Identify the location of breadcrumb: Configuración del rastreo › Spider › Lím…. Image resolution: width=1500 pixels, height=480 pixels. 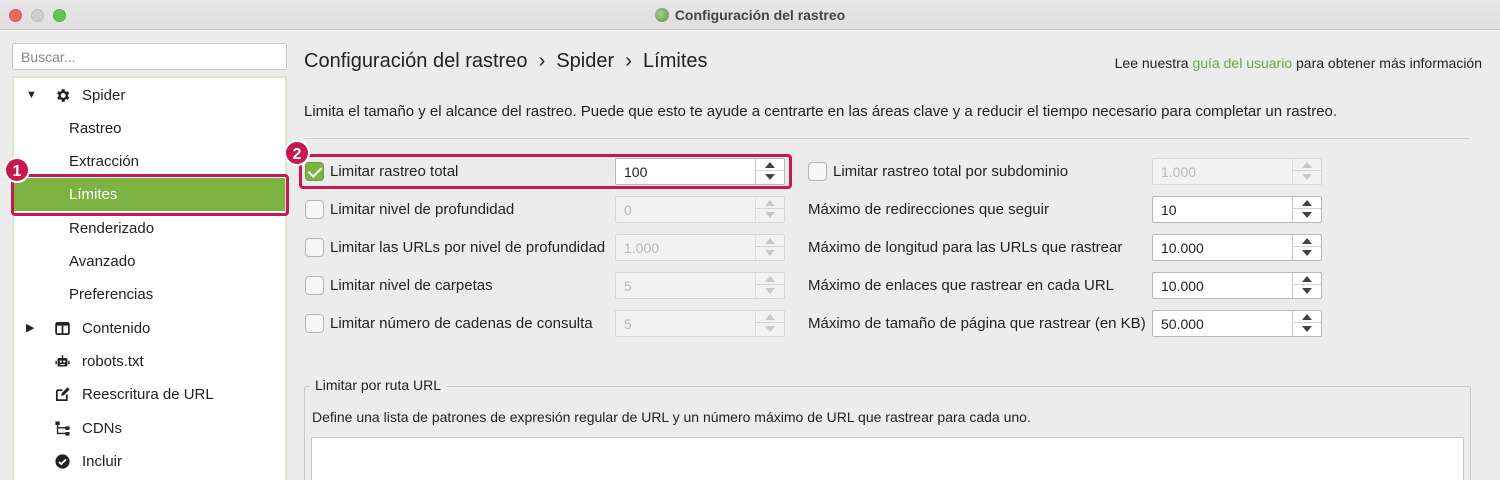
(506, 61).